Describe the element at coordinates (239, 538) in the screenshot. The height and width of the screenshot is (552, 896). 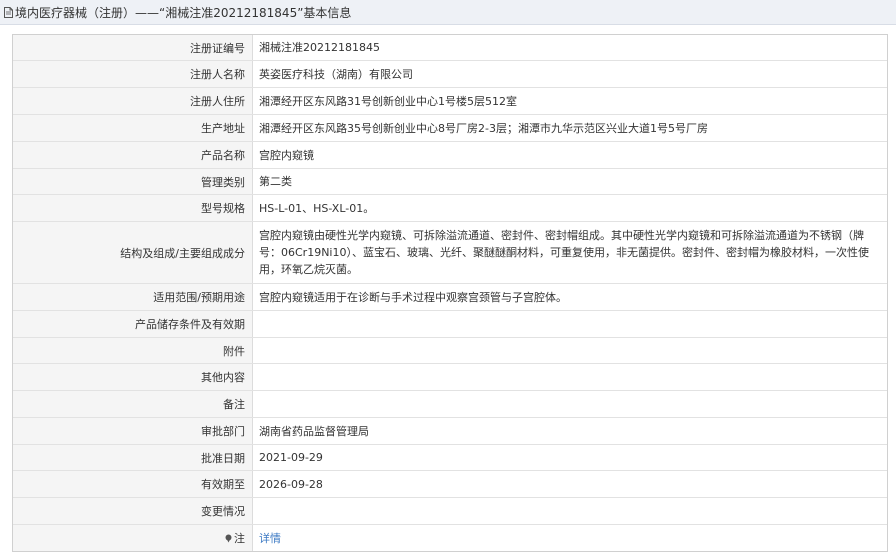
I see `note-label: 注` at that location.